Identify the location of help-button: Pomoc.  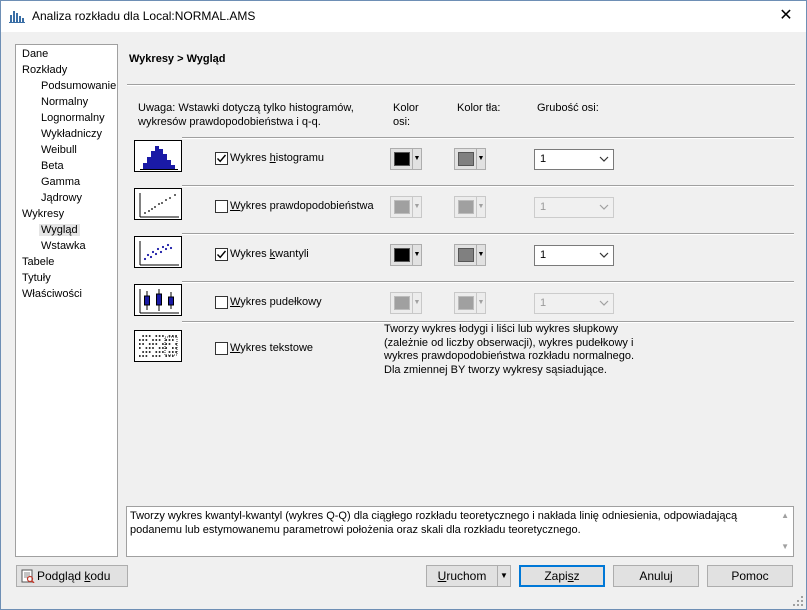
(750, 576).